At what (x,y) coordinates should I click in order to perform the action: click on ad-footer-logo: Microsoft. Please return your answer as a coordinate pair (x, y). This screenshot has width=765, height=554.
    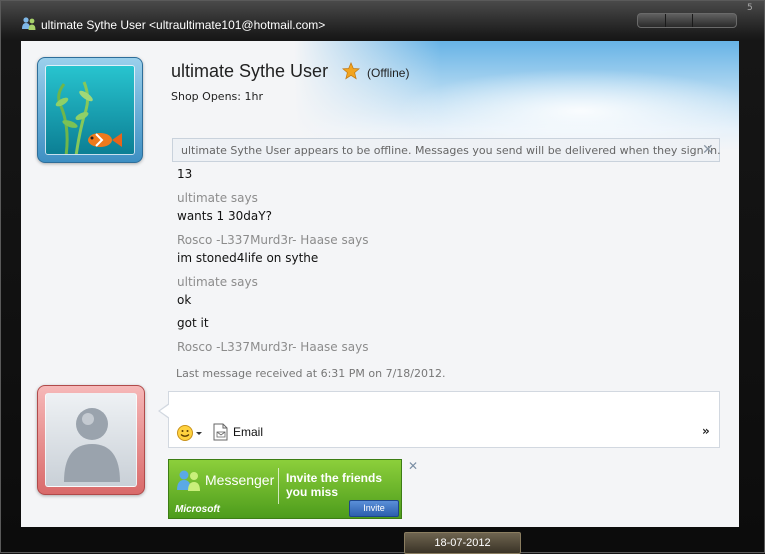
    Looking at the image, I should click on (197, 509).